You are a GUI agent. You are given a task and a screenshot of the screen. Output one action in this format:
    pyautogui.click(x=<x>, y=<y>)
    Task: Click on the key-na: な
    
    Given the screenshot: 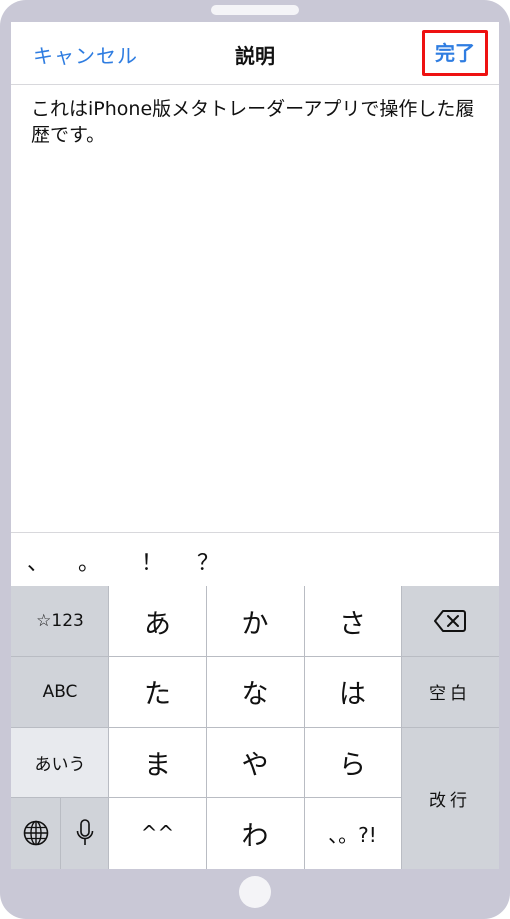 What is the action you would take?
    pyautogui.click(x=255, y=691)
    